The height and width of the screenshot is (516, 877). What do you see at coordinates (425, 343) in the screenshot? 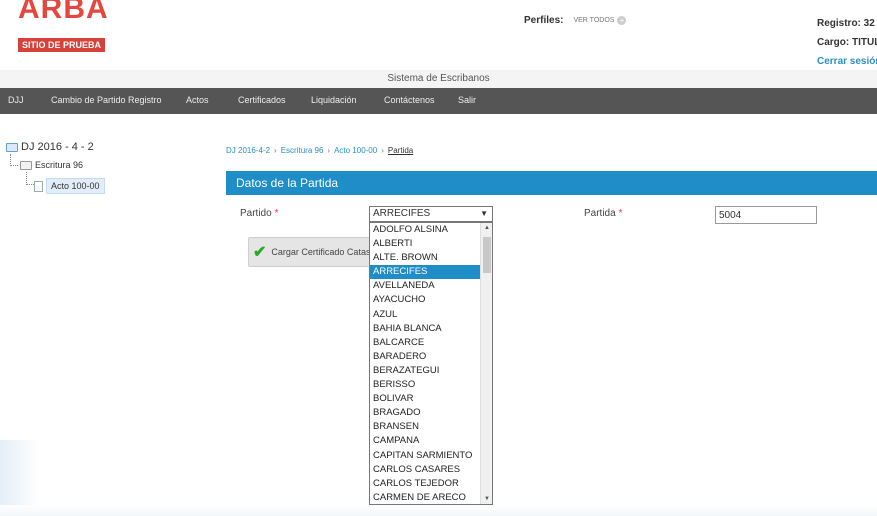
I see `dropdown-option: BALCARCE` at bounding box center [425, 343].